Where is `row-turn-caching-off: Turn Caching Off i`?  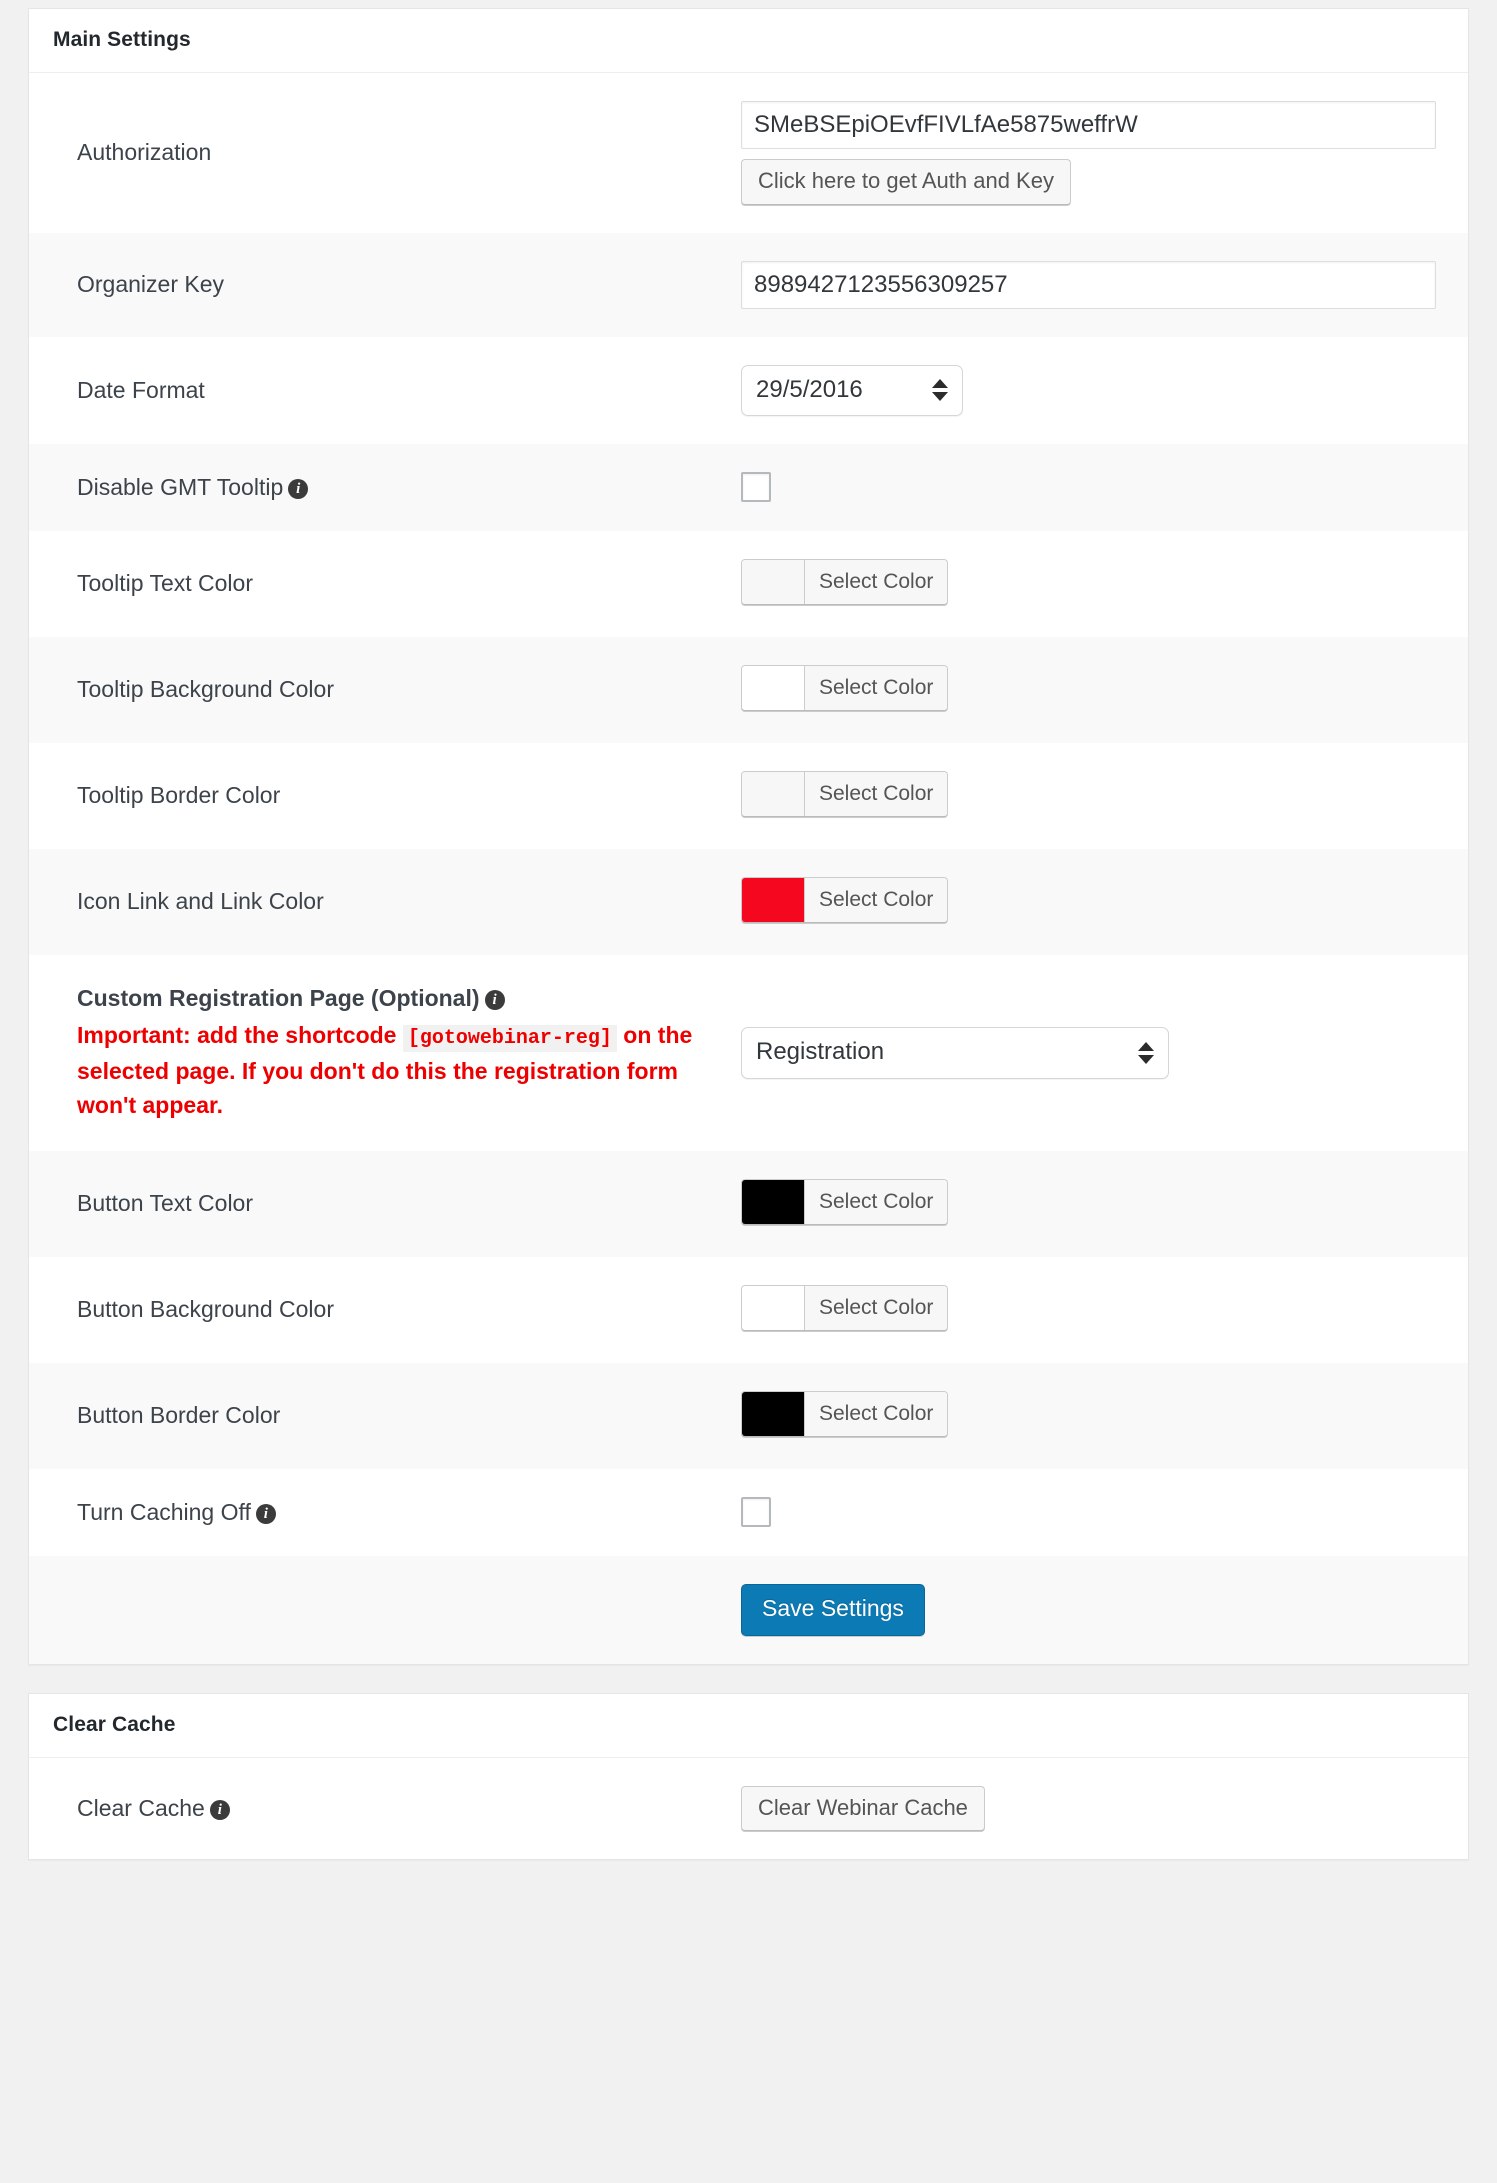 row-turn-caching-off: Turn Caching Off i is located at coordinates (748, 1512).